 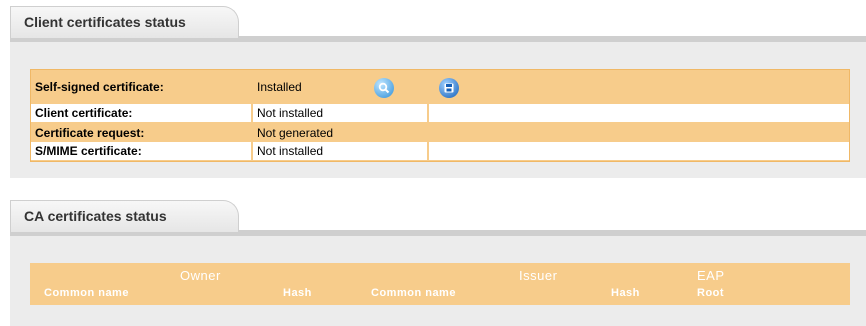 What do you see at coordinates (711, 293) in the screenshot?
I see `eap-root-header: Root` at bounding box center [711, 293].